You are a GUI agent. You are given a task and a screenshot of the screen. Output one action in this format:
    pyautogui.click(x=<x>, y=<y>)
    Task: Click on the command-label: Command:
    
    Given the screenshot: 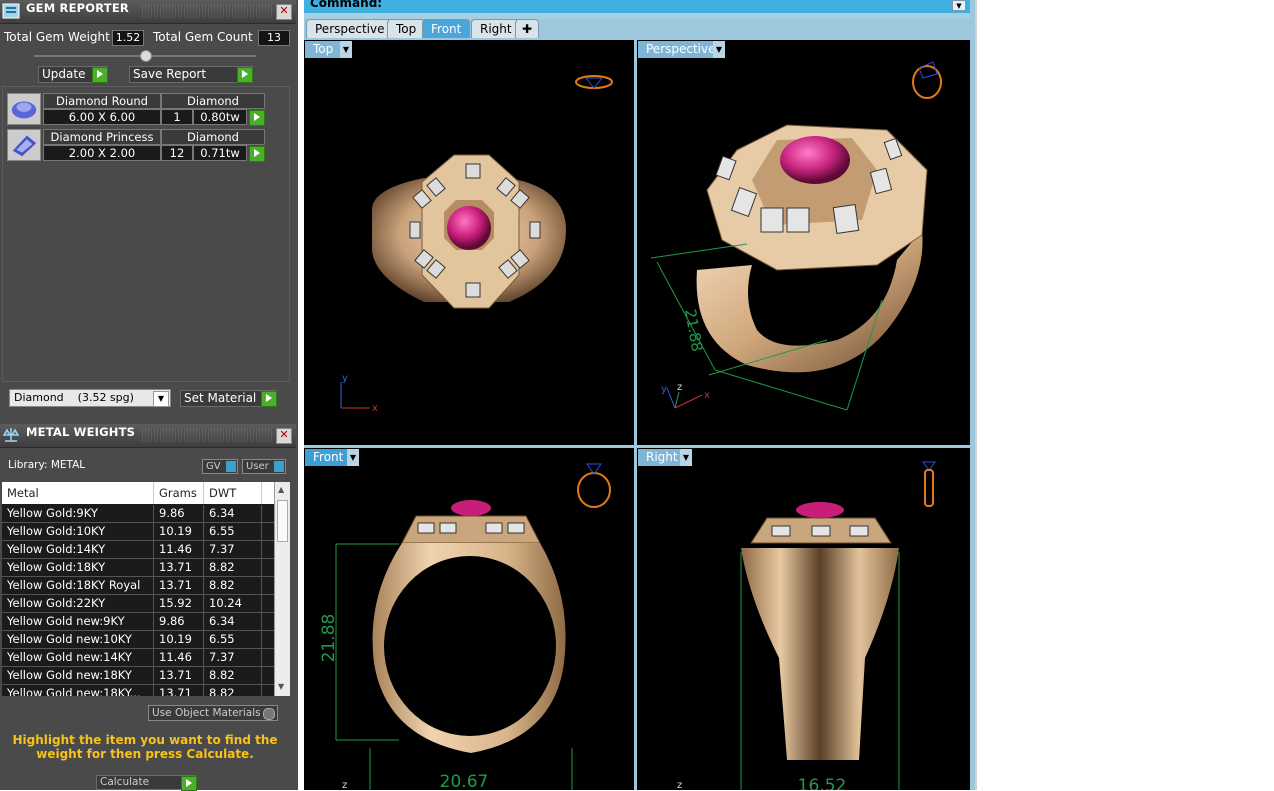 What is the action you would take?
    pyautogui.click(x=346, y=5)
    